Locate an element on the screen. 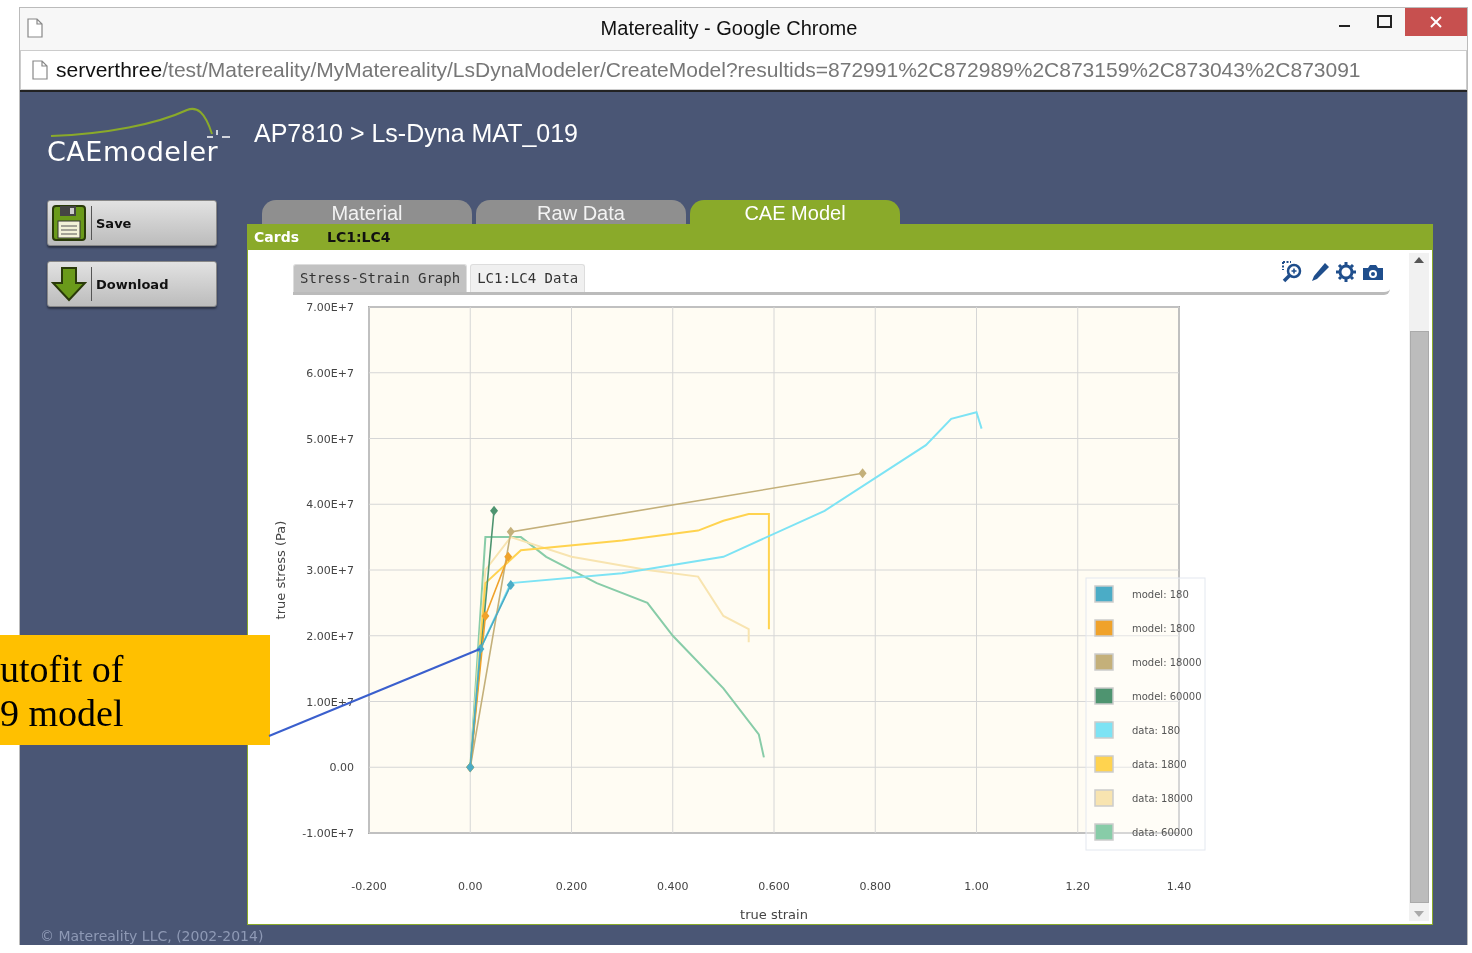 The width and height of the screenshot is (1472, 953). callout-text: 9 model is located at coordinates (62, 713).